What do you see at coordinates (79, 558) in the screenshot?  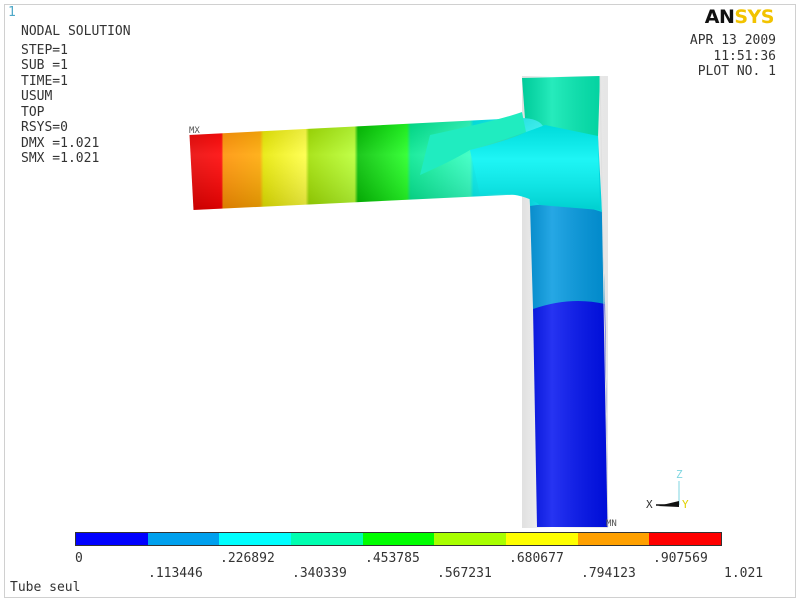 I see `legend-label-0: 0` at bounding box center [79, 558].